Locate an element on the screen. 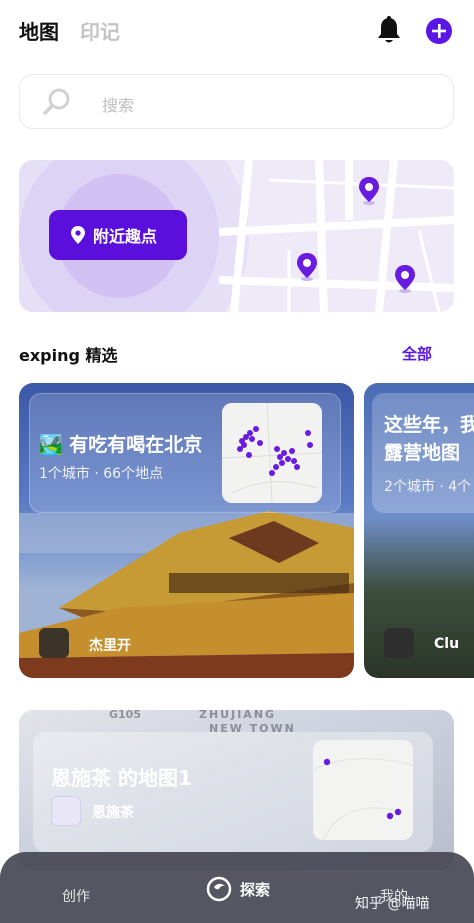 This screenshot has height=923, width=474. location-pin-icon is located at coordinates (78, 235).